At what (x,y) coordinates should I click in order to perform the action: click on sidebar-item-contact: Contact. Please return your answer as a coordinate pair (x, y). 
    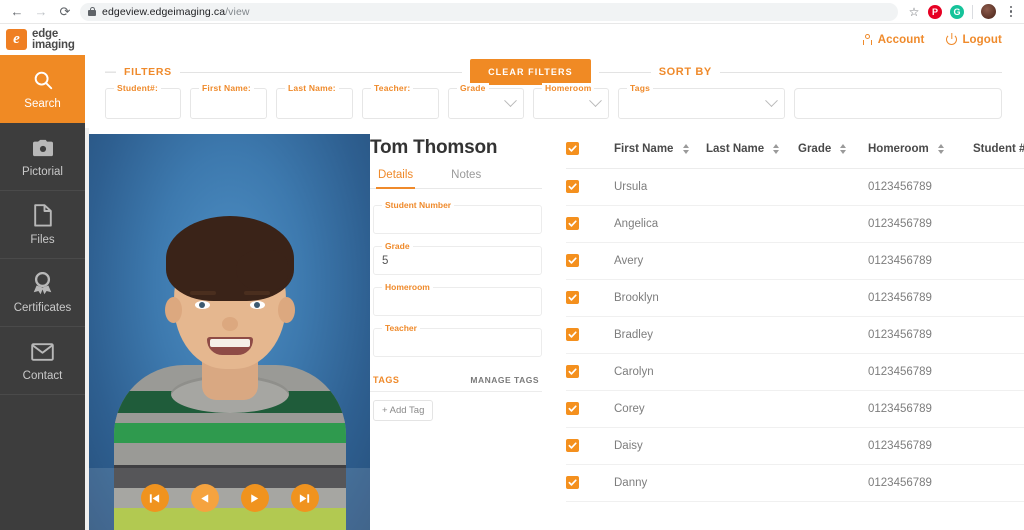
    Looking at the image, I should click on (42, 361).